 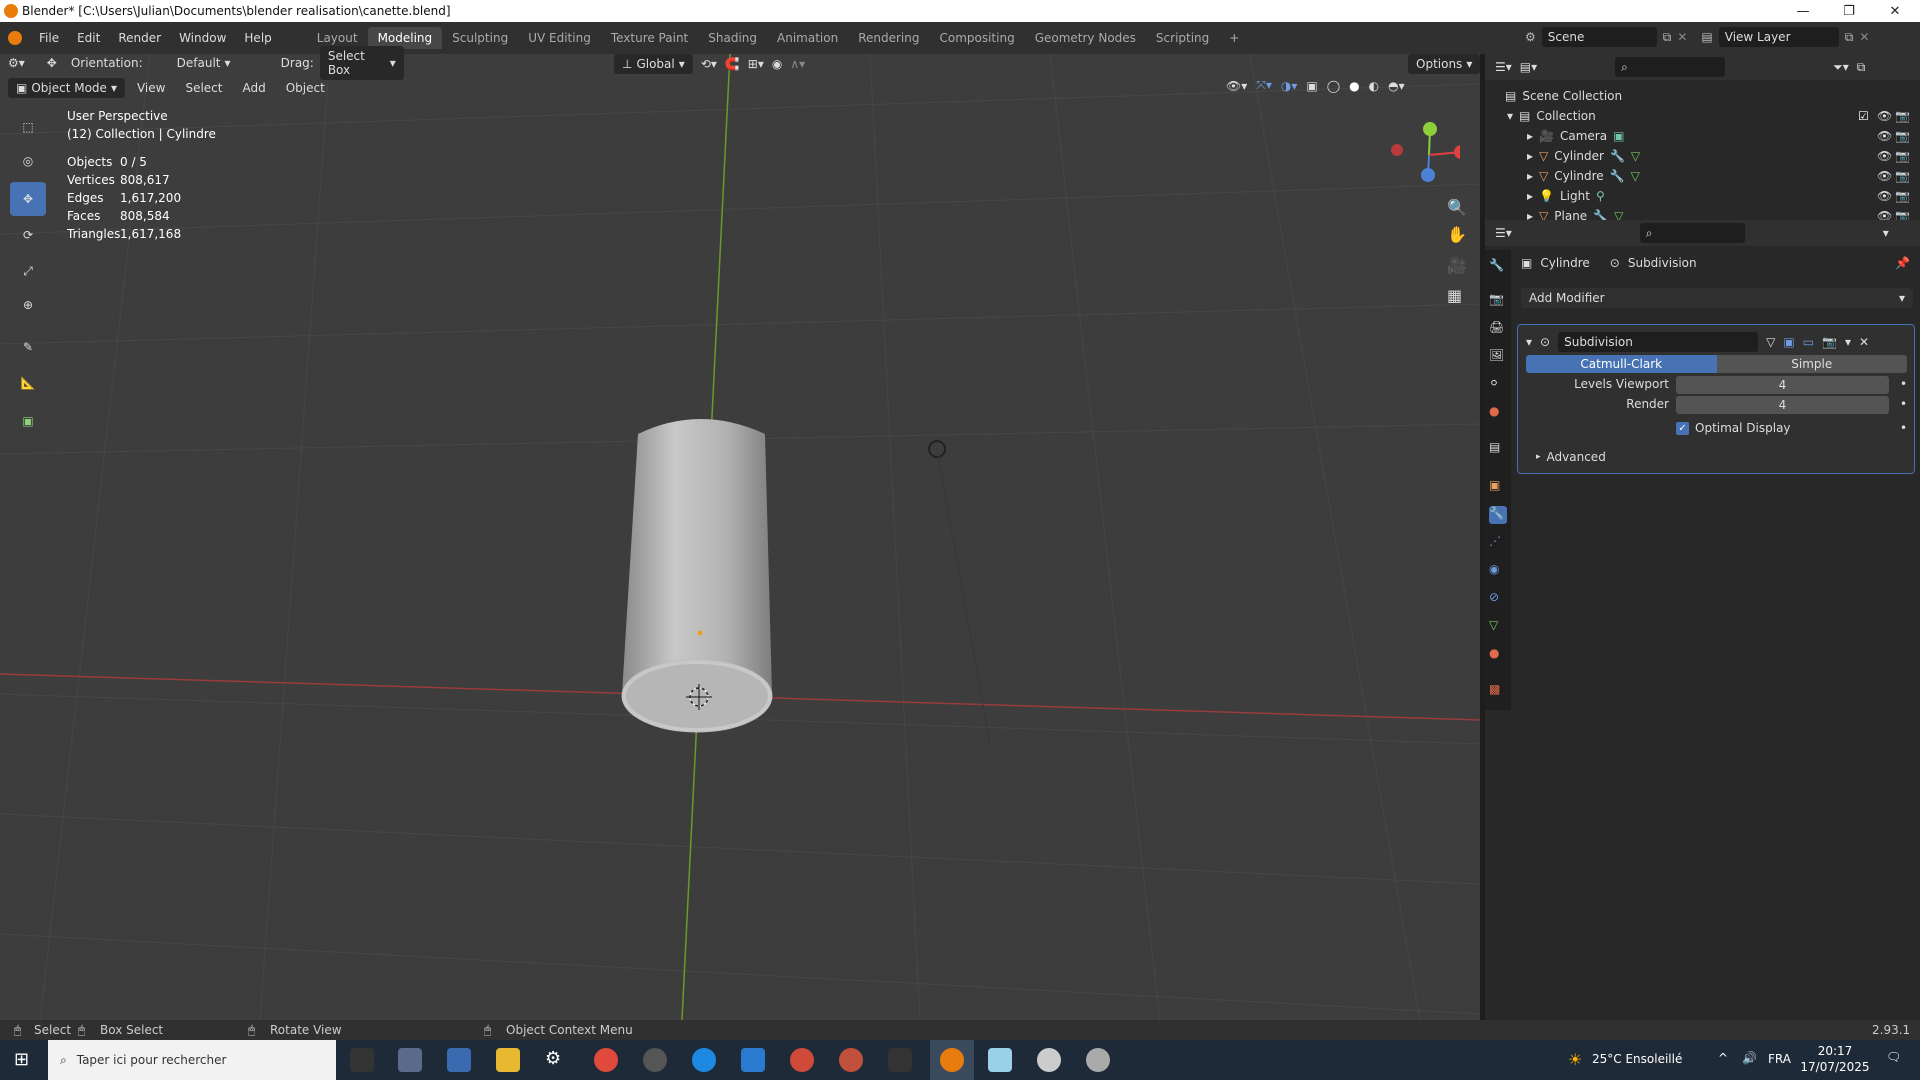 What do you see at coordinates (1498, 515) in the screenshot?
I see `tab-modifier-icon: 🔧` at bounding box center [1498, 515].